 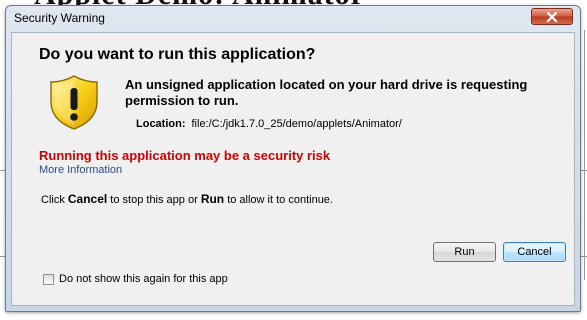 What do you see at coordinates (59, 18) in the screenshot?
I see `window-title: Security Warning` at bounding box center [59, 18].